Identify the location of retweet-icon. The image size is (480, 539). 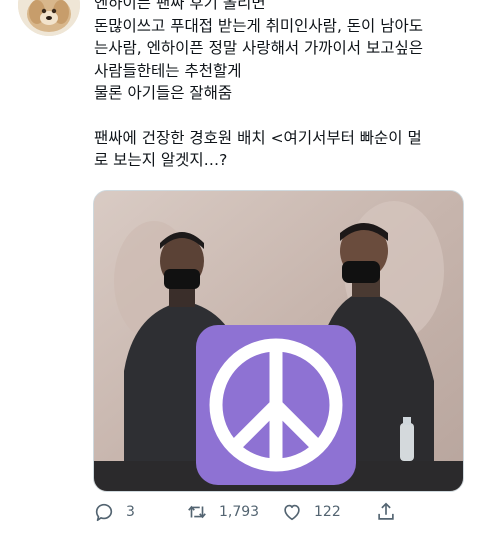
(197, 512).